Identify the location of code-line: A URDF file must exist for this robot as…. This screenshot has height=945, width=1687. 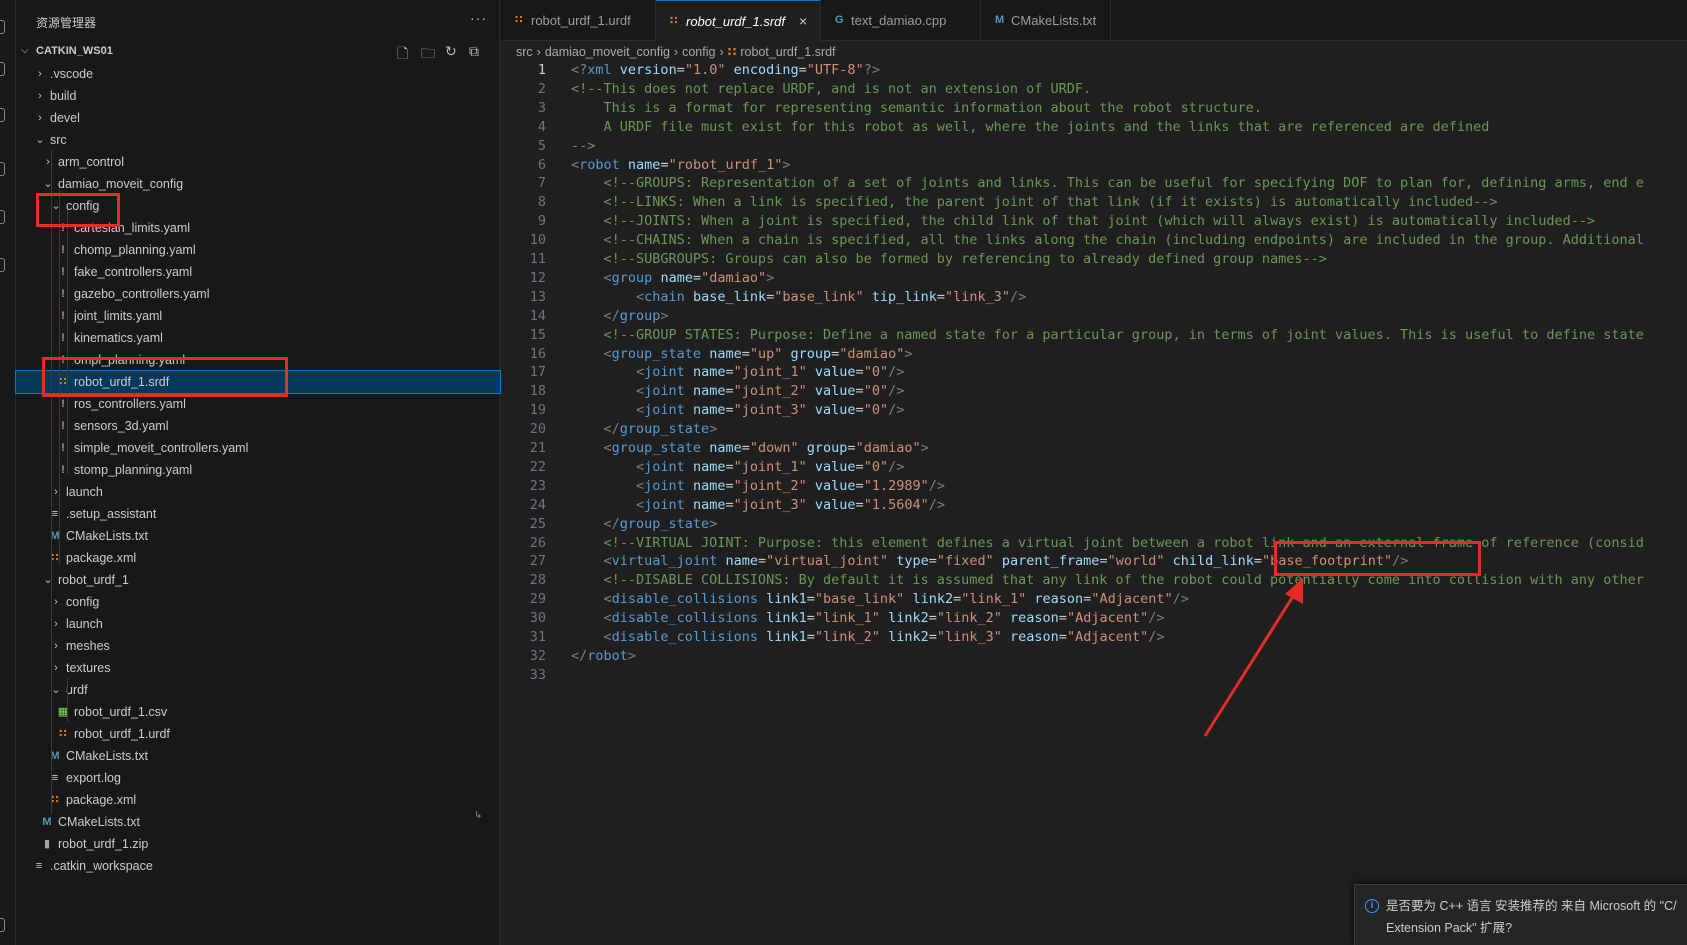
(1030, 127).